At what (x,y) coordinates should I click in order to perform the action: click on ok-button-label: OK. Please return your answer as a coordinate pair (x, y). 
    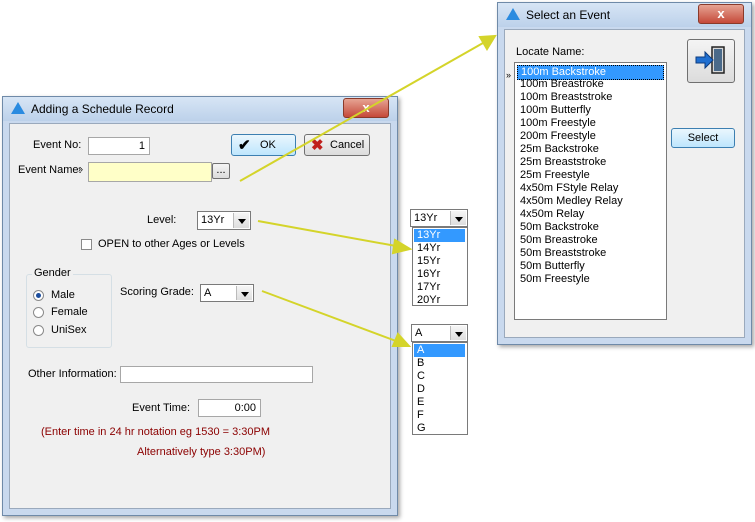
    Looking at the image, I should click on (268, 145).